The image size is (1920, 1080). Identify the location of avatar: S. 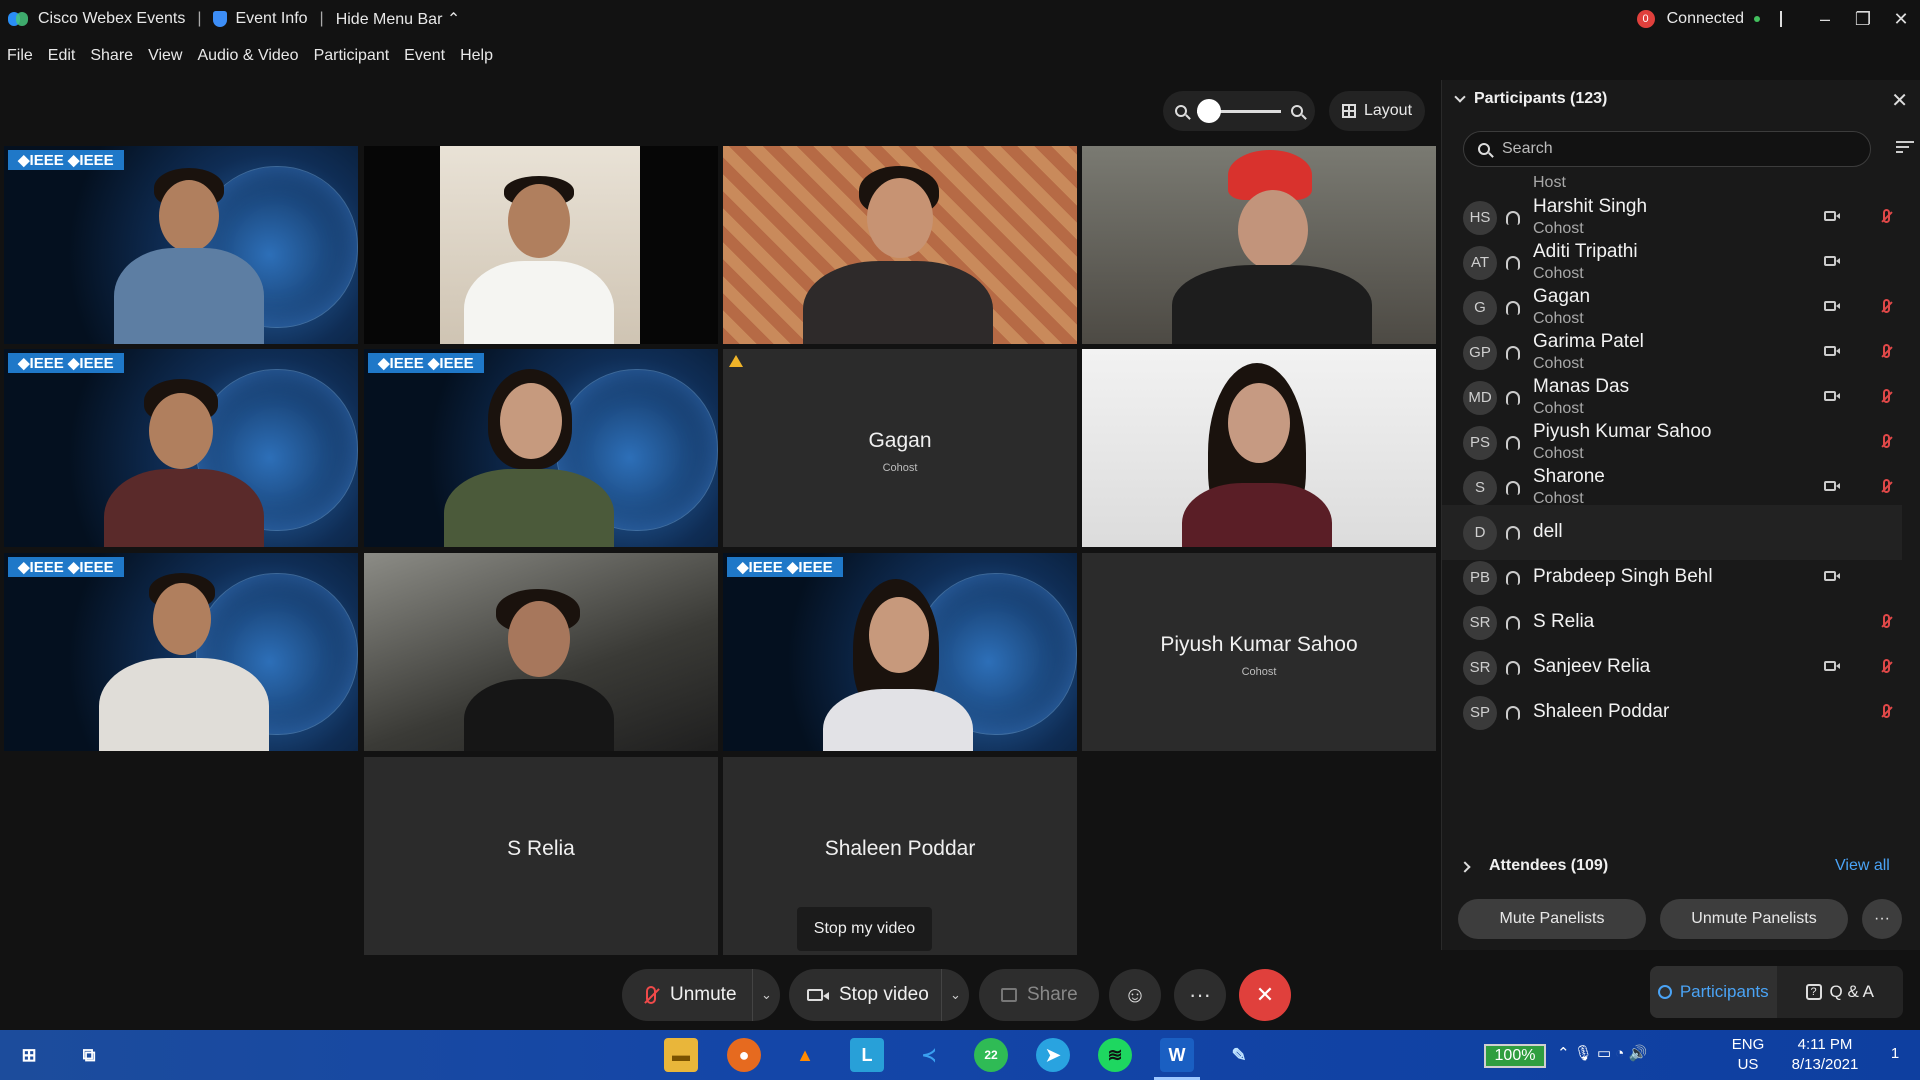
(1480, 487).